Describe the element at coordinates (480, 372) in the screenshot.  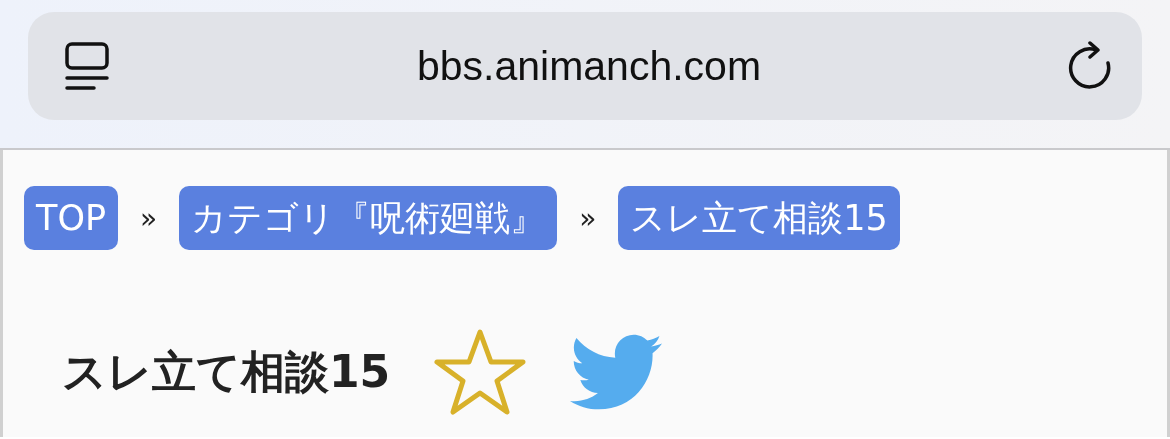
I see `star-icon` at that location.